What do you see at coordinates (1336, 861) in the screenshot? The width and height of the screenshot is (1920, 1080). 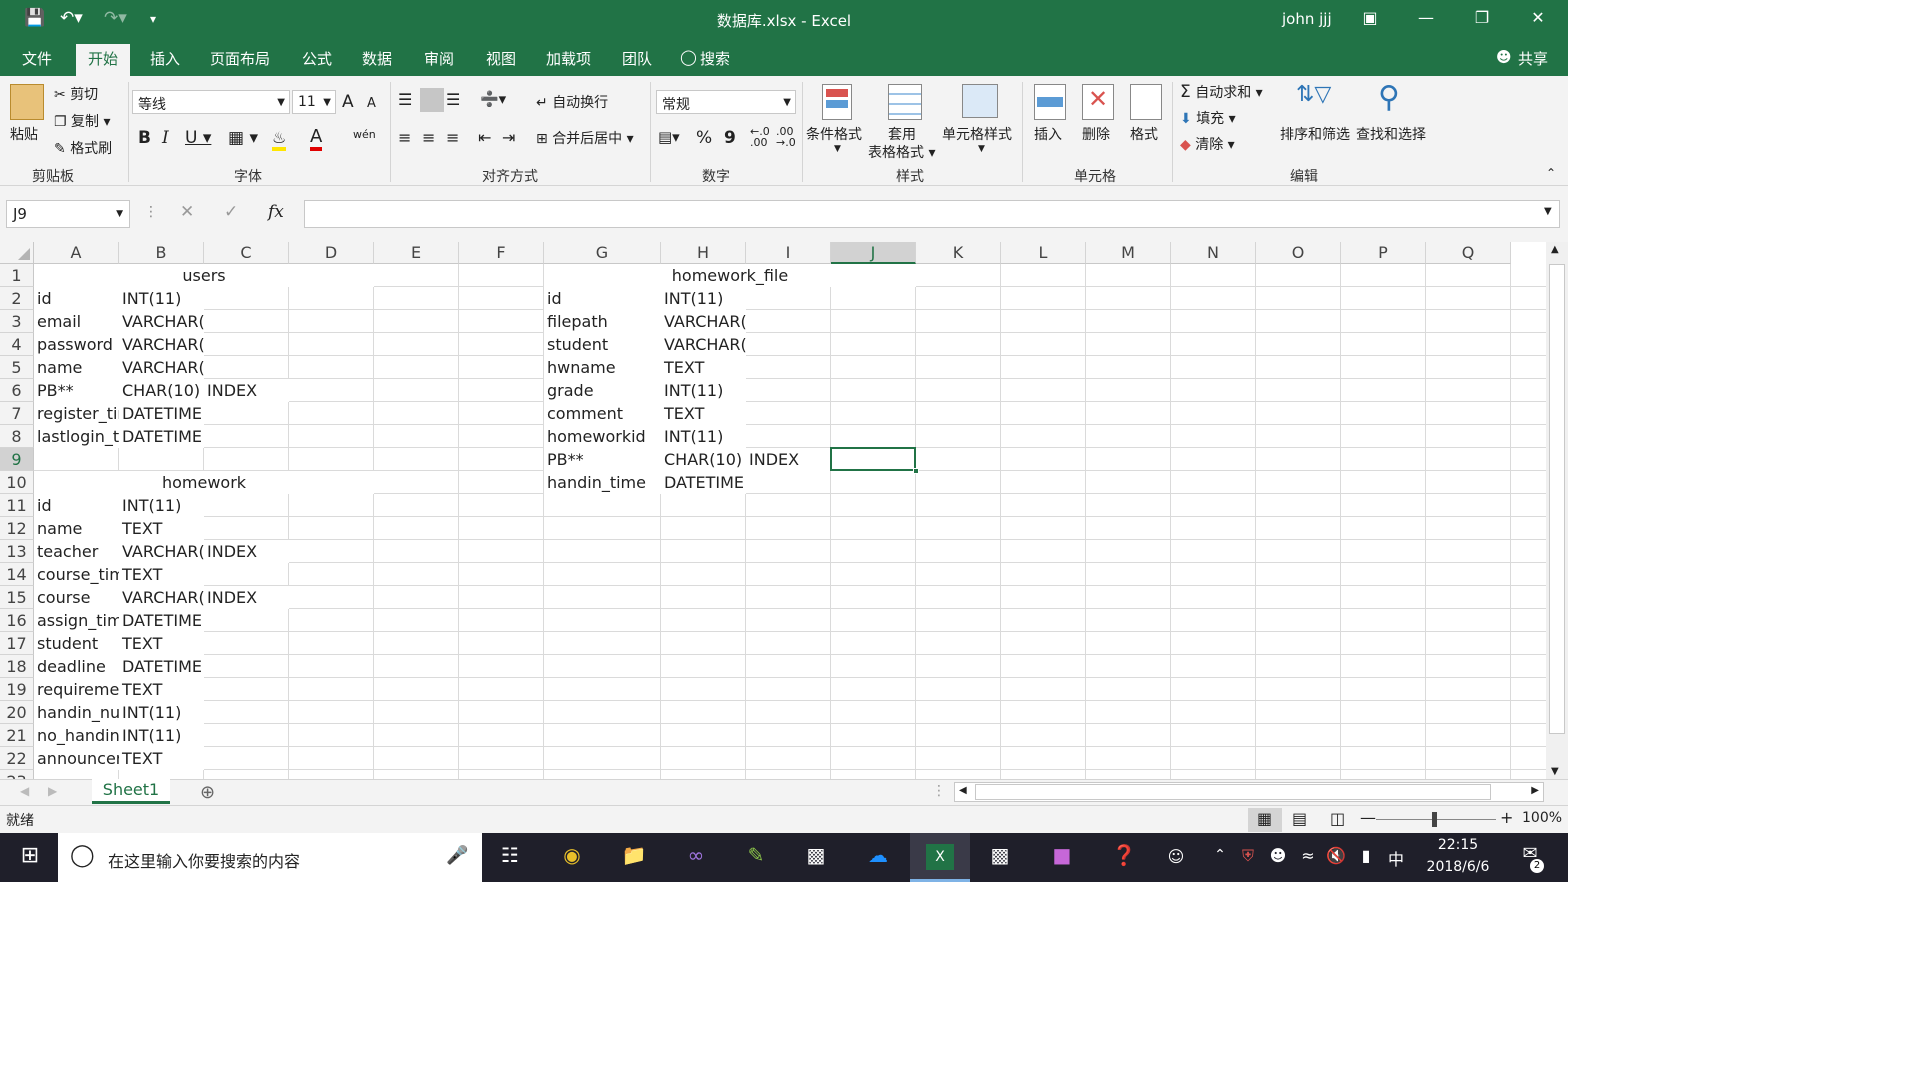 I see `volume-muted-icon: 🔇` at bounding box center [1336, 861].